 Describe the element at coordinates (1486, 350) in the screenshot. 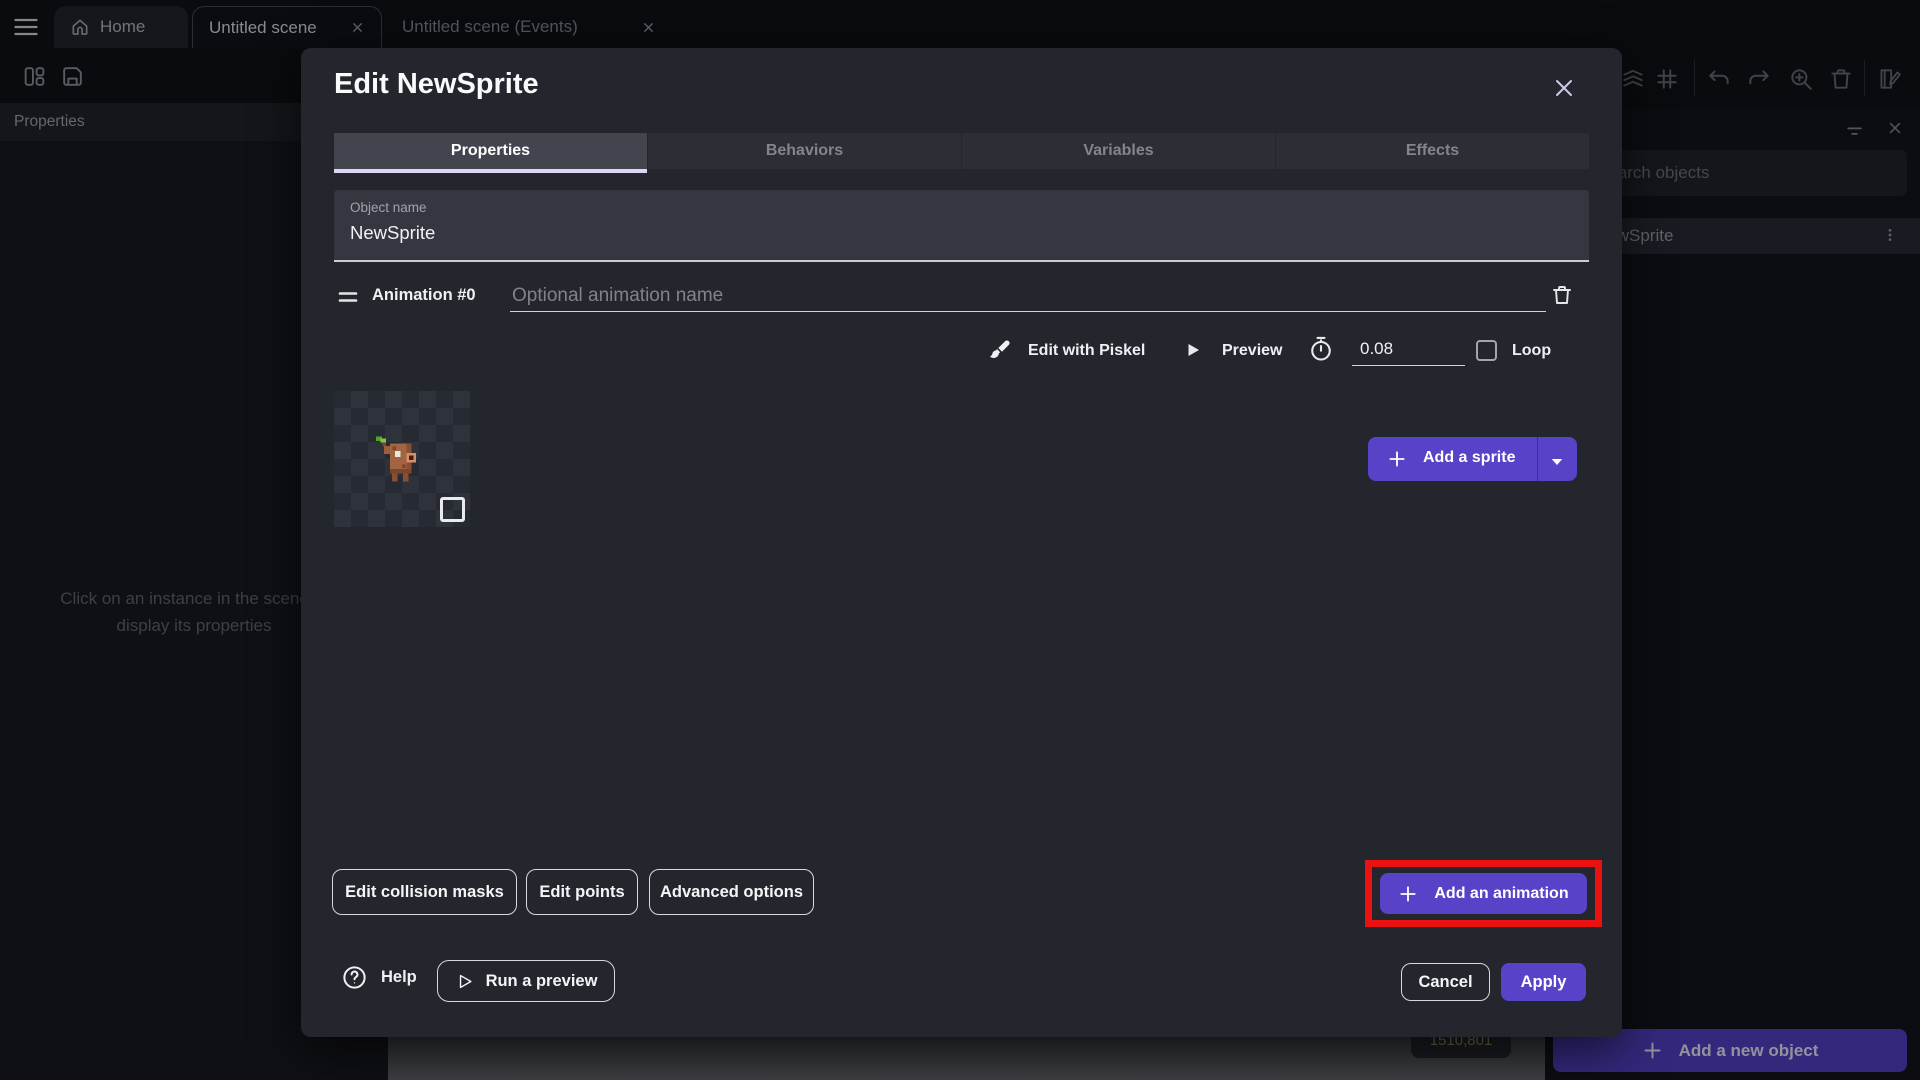

I see `loop-checkbox` at that location.